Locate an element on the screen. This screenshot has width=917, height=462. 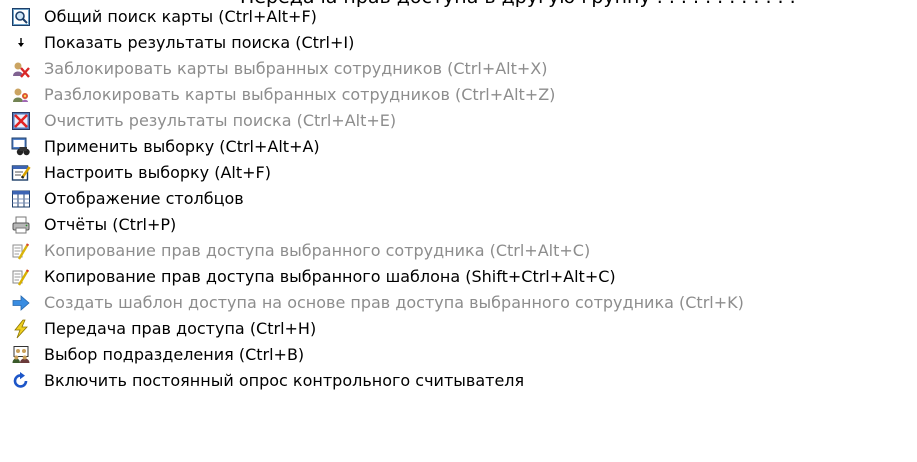
menu-item-label: Отчёты (Ctrl+P) is located at coordinates (110, 224).